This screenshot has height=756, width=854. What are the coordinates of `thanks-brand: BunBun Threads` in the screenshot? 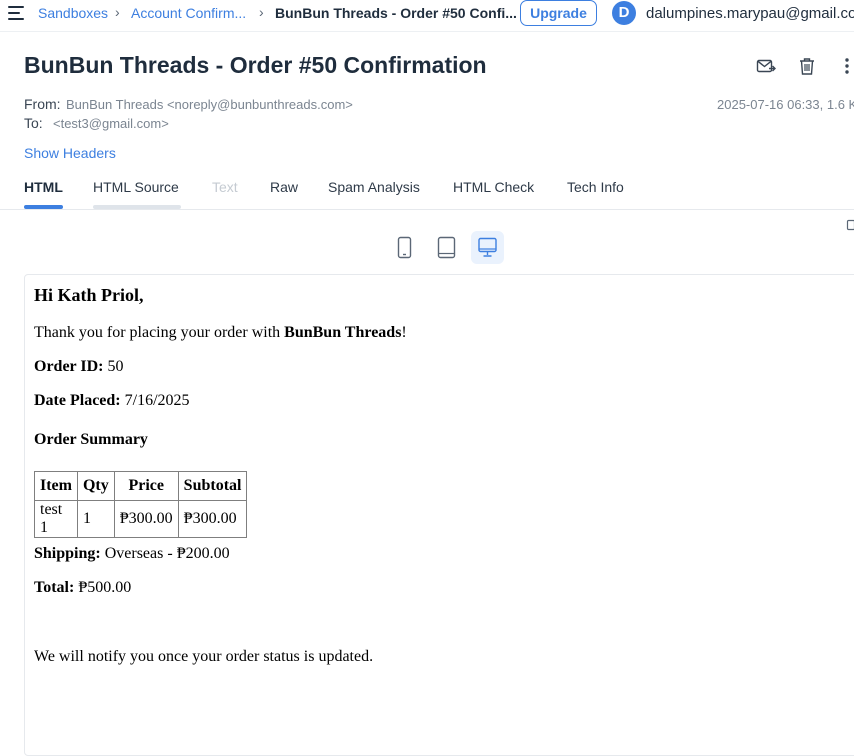 It's located at (342, 332).